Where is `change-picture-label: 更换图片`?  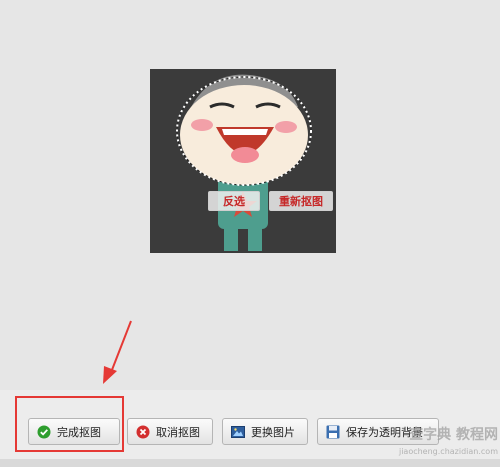 change-picture-label: 更换图片 is located at coordinates (273, 432).